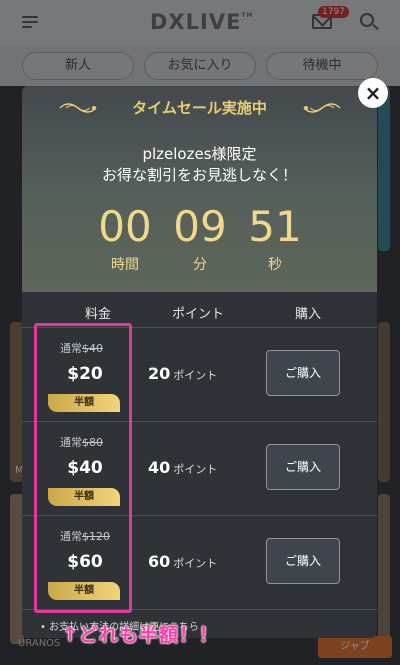  What do you see at coordinates (183, 373) in the screenshot?
I see `points-amount: 20 ポイント` at bounding box center [183, 373].